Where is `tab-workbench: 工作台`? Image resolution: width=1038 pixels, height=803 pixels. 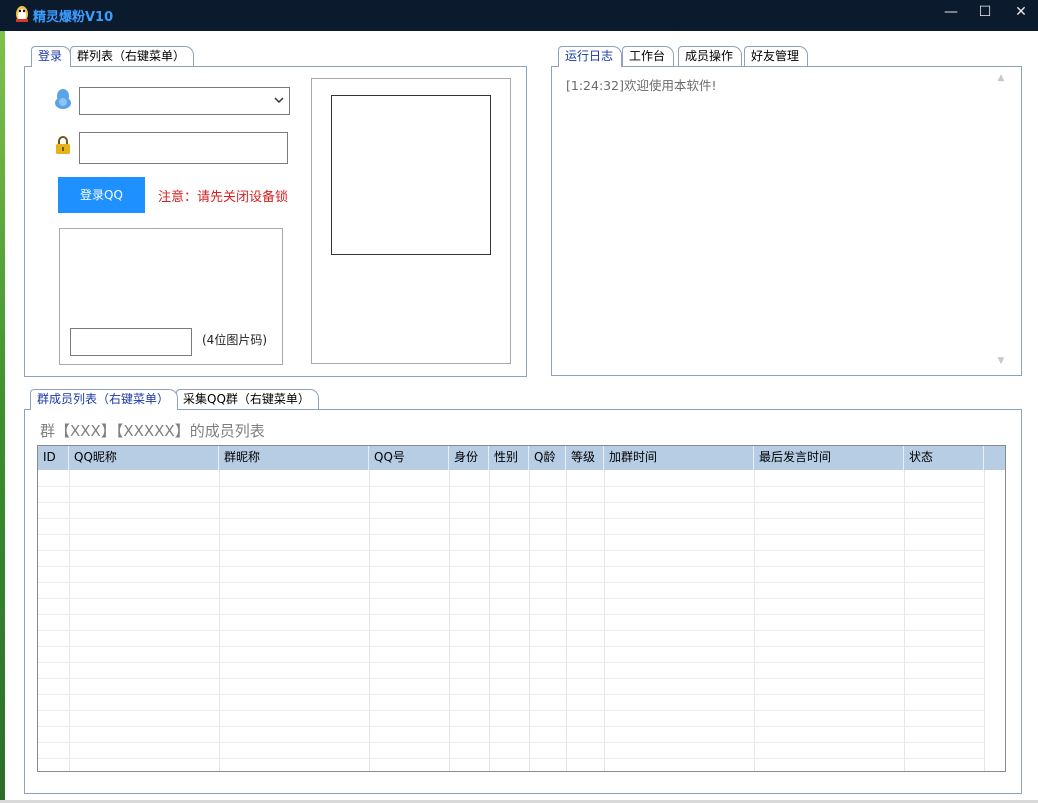 tab-workbench: 工作台 is located at coordinates (648, 56).